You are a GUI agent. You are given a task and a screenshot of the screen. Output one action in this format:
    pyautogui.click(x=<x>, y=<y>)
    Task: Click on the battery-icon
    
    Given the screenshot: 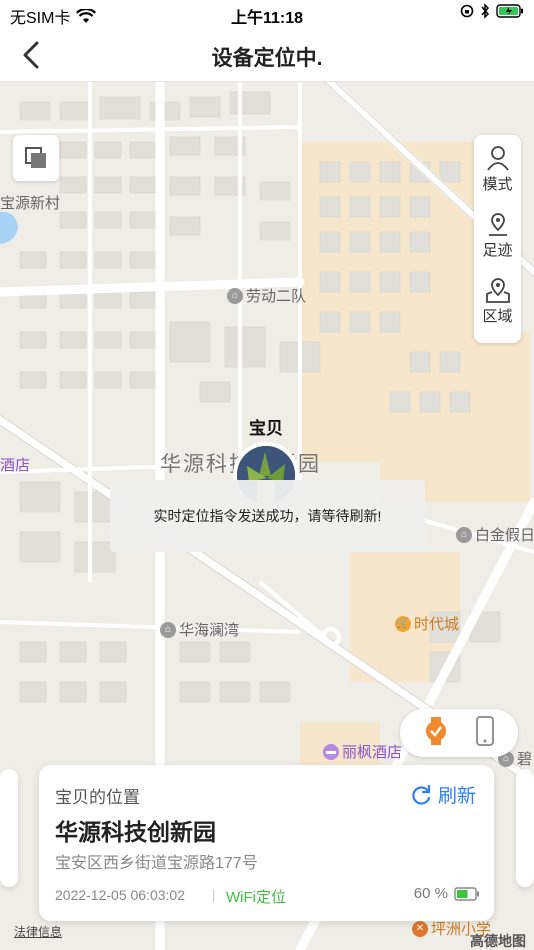 What is the action you would take?
    pyautogui.click(x=466, y=893)
    